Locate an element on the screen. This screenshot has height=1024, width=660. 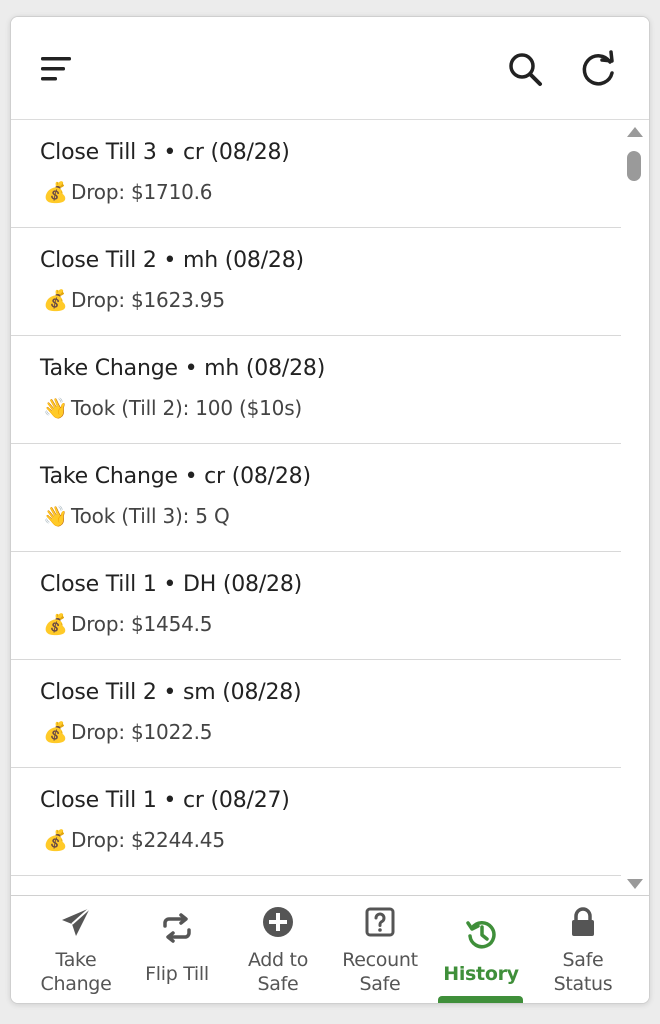
menu-button is located at coordinates (57, 69).